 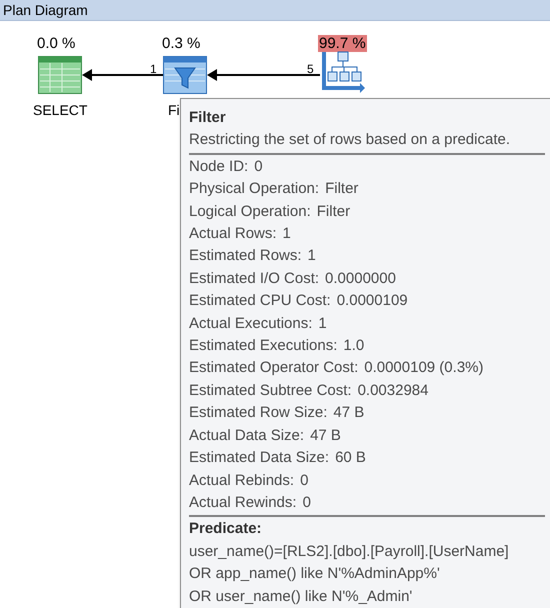 What do you see at coordinates (246, 436) in the screenshot?
I see `property-label: Actual Data Size:` at bounding box center [246, 436].